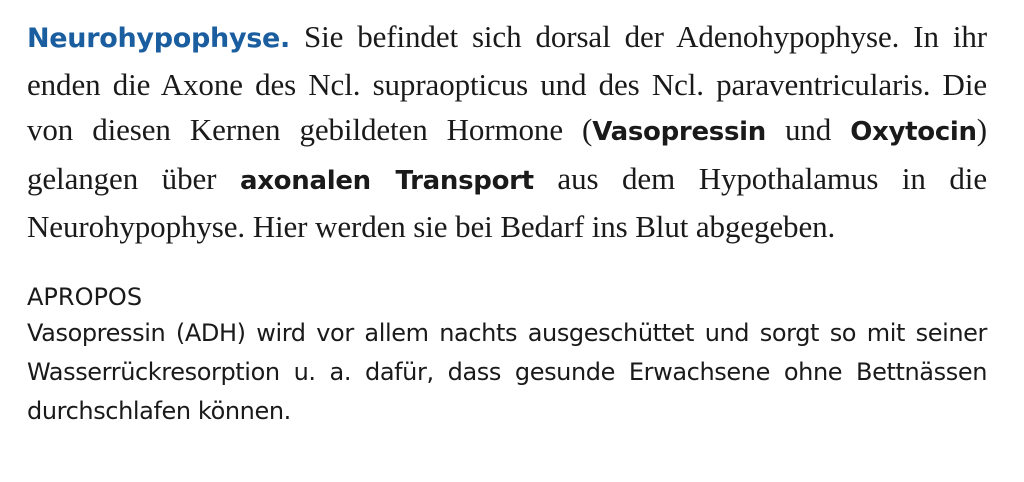 This screenshot has width=1024, height=482. What do you see at coordinates (85, 296) in the screenshot?
I see `apropos-title: APROPOS` at bounding box center [85, 296].